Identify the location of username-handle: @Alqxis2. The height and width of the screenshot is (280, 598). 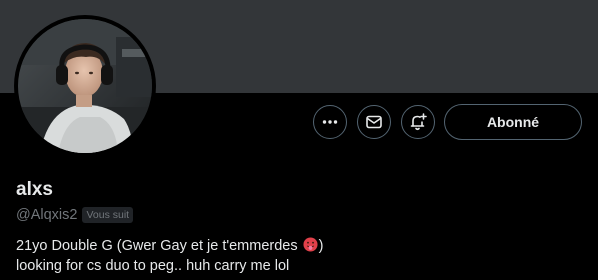
(47, 215).